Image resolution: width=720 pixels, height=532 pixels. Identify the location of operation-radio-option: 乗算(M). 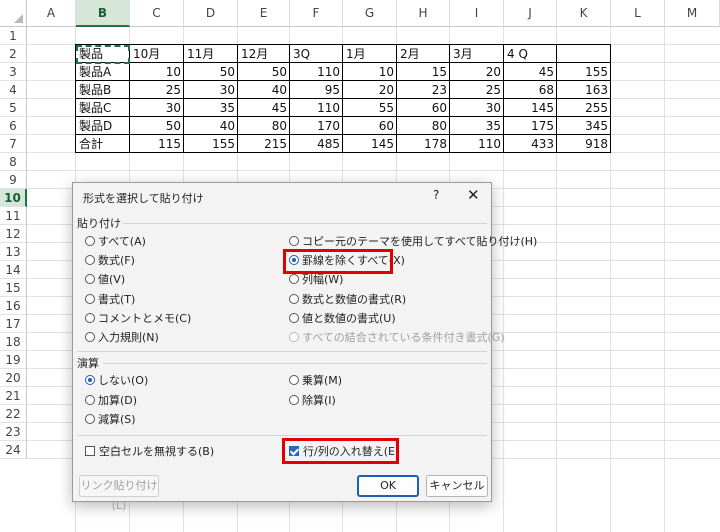
(315, 381).